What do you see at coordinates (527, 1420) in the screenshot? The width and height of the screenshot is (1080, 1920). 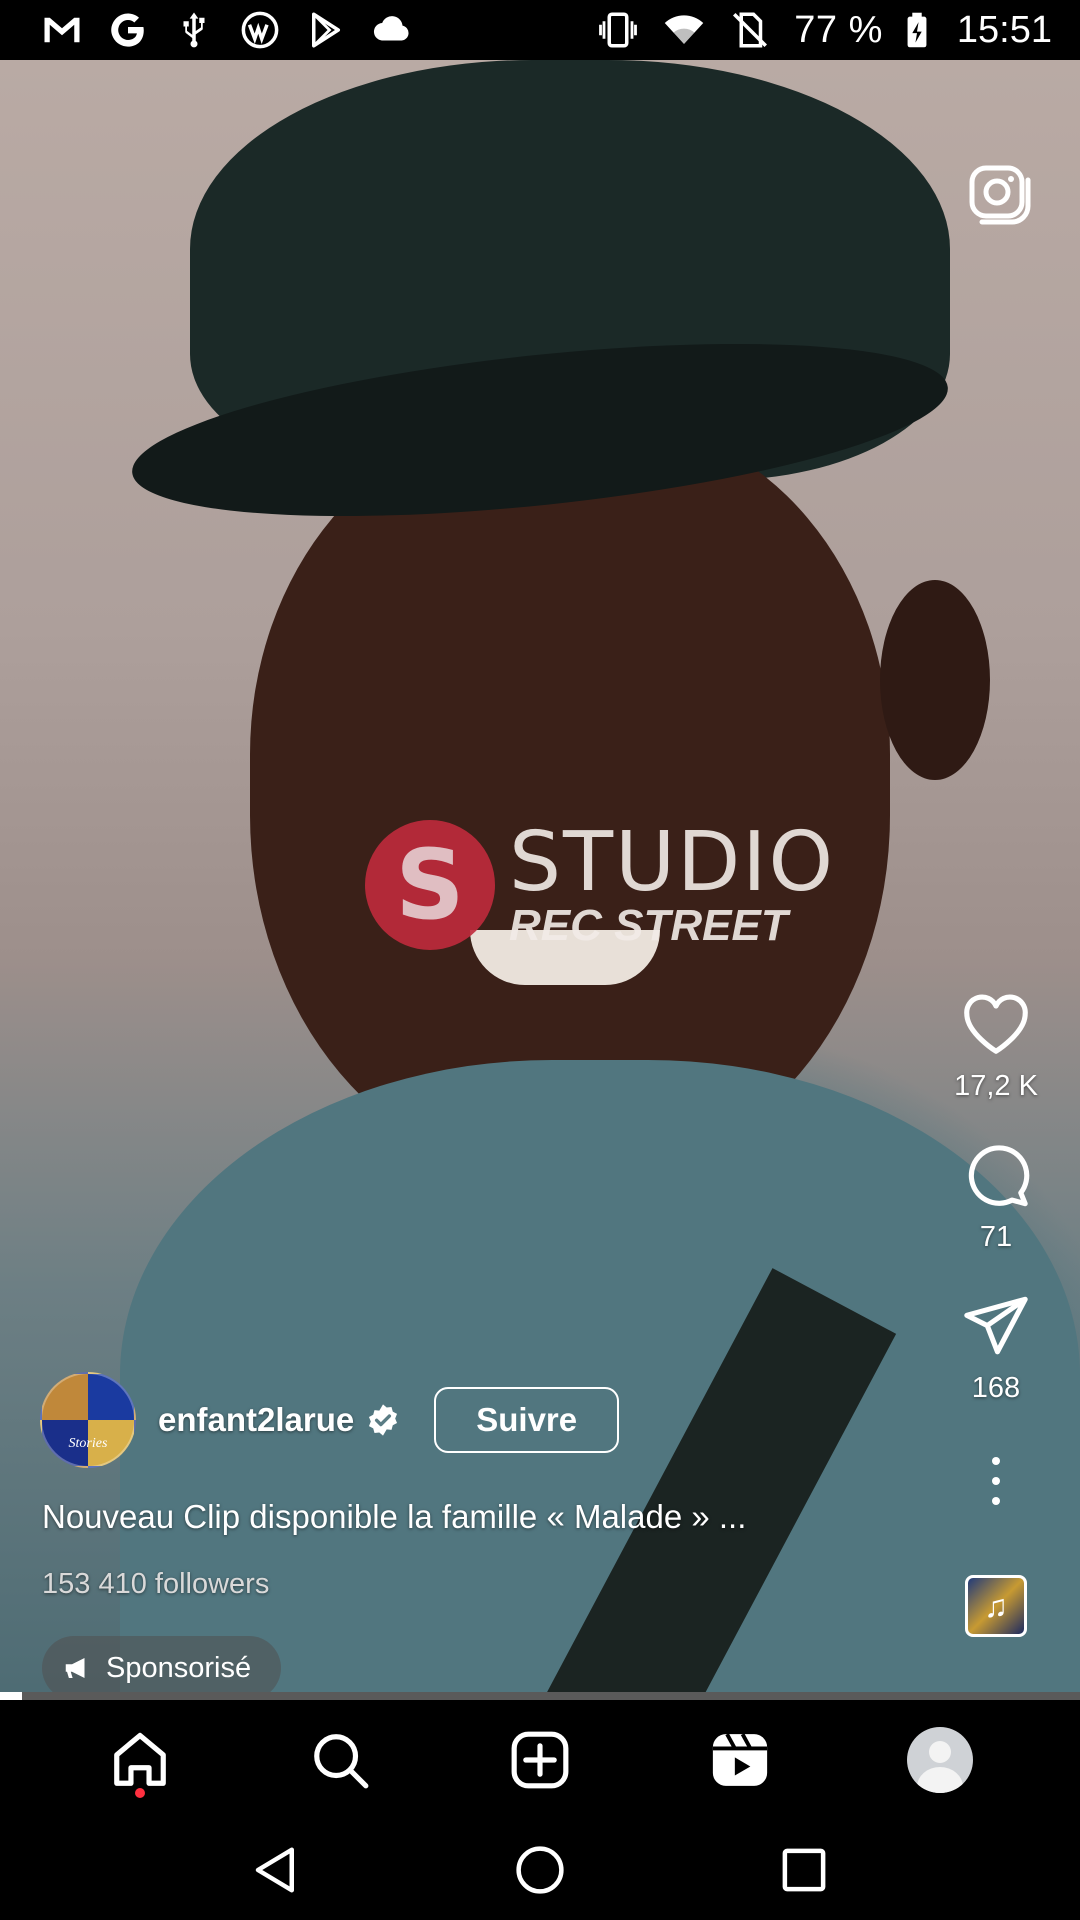 I see `follow-button: Suivre` at bounding box center [527, 1420].